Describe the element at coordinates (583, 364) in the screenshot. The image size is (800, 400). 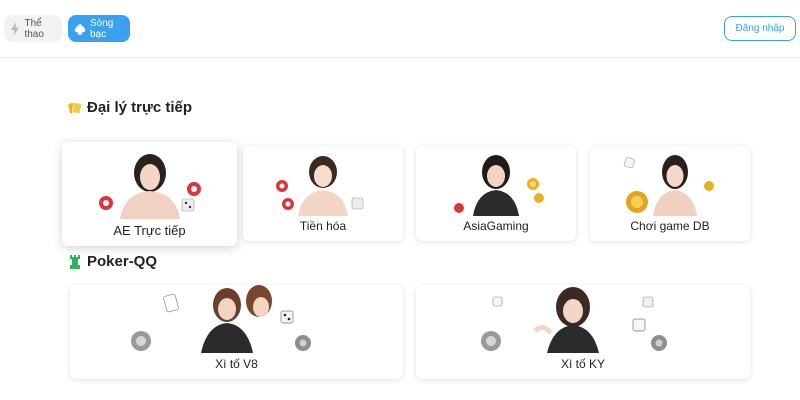
I see `card-label: Xì tố KY` at that location.